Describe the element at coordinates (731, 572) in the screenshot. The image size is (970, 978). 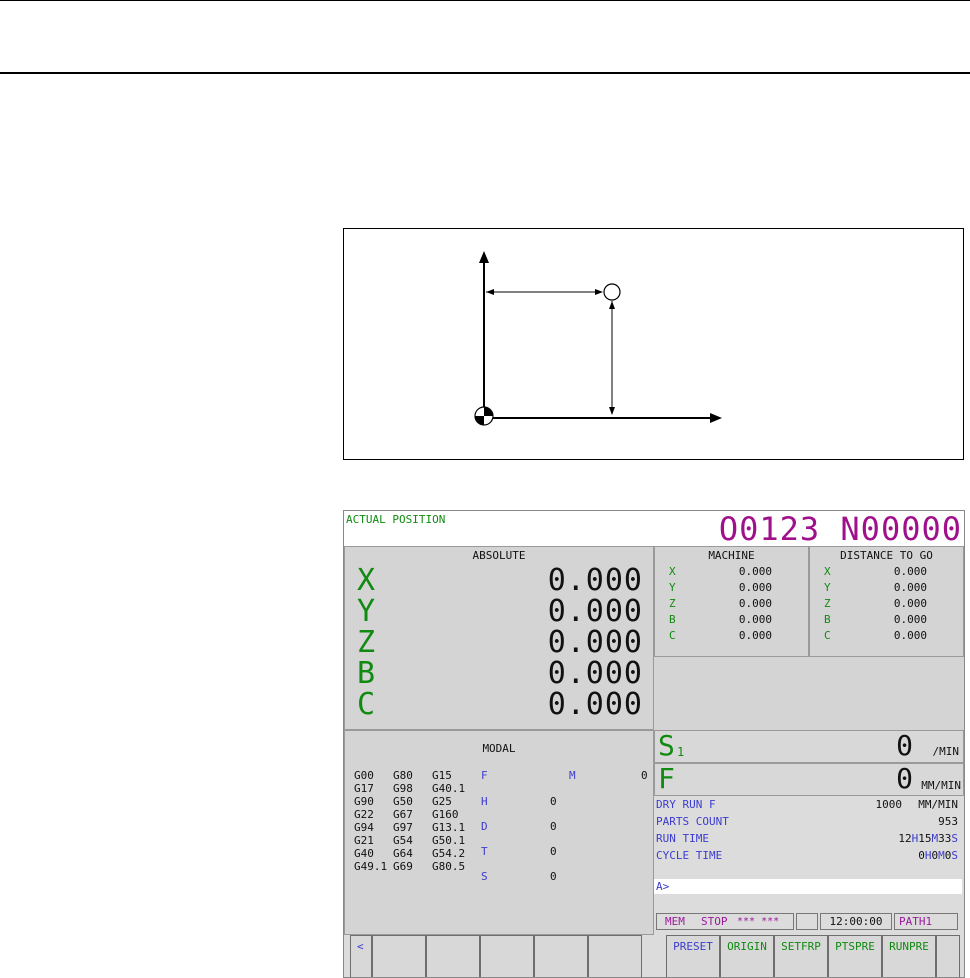
I see `machine-row-x: X 0.000` at that location.